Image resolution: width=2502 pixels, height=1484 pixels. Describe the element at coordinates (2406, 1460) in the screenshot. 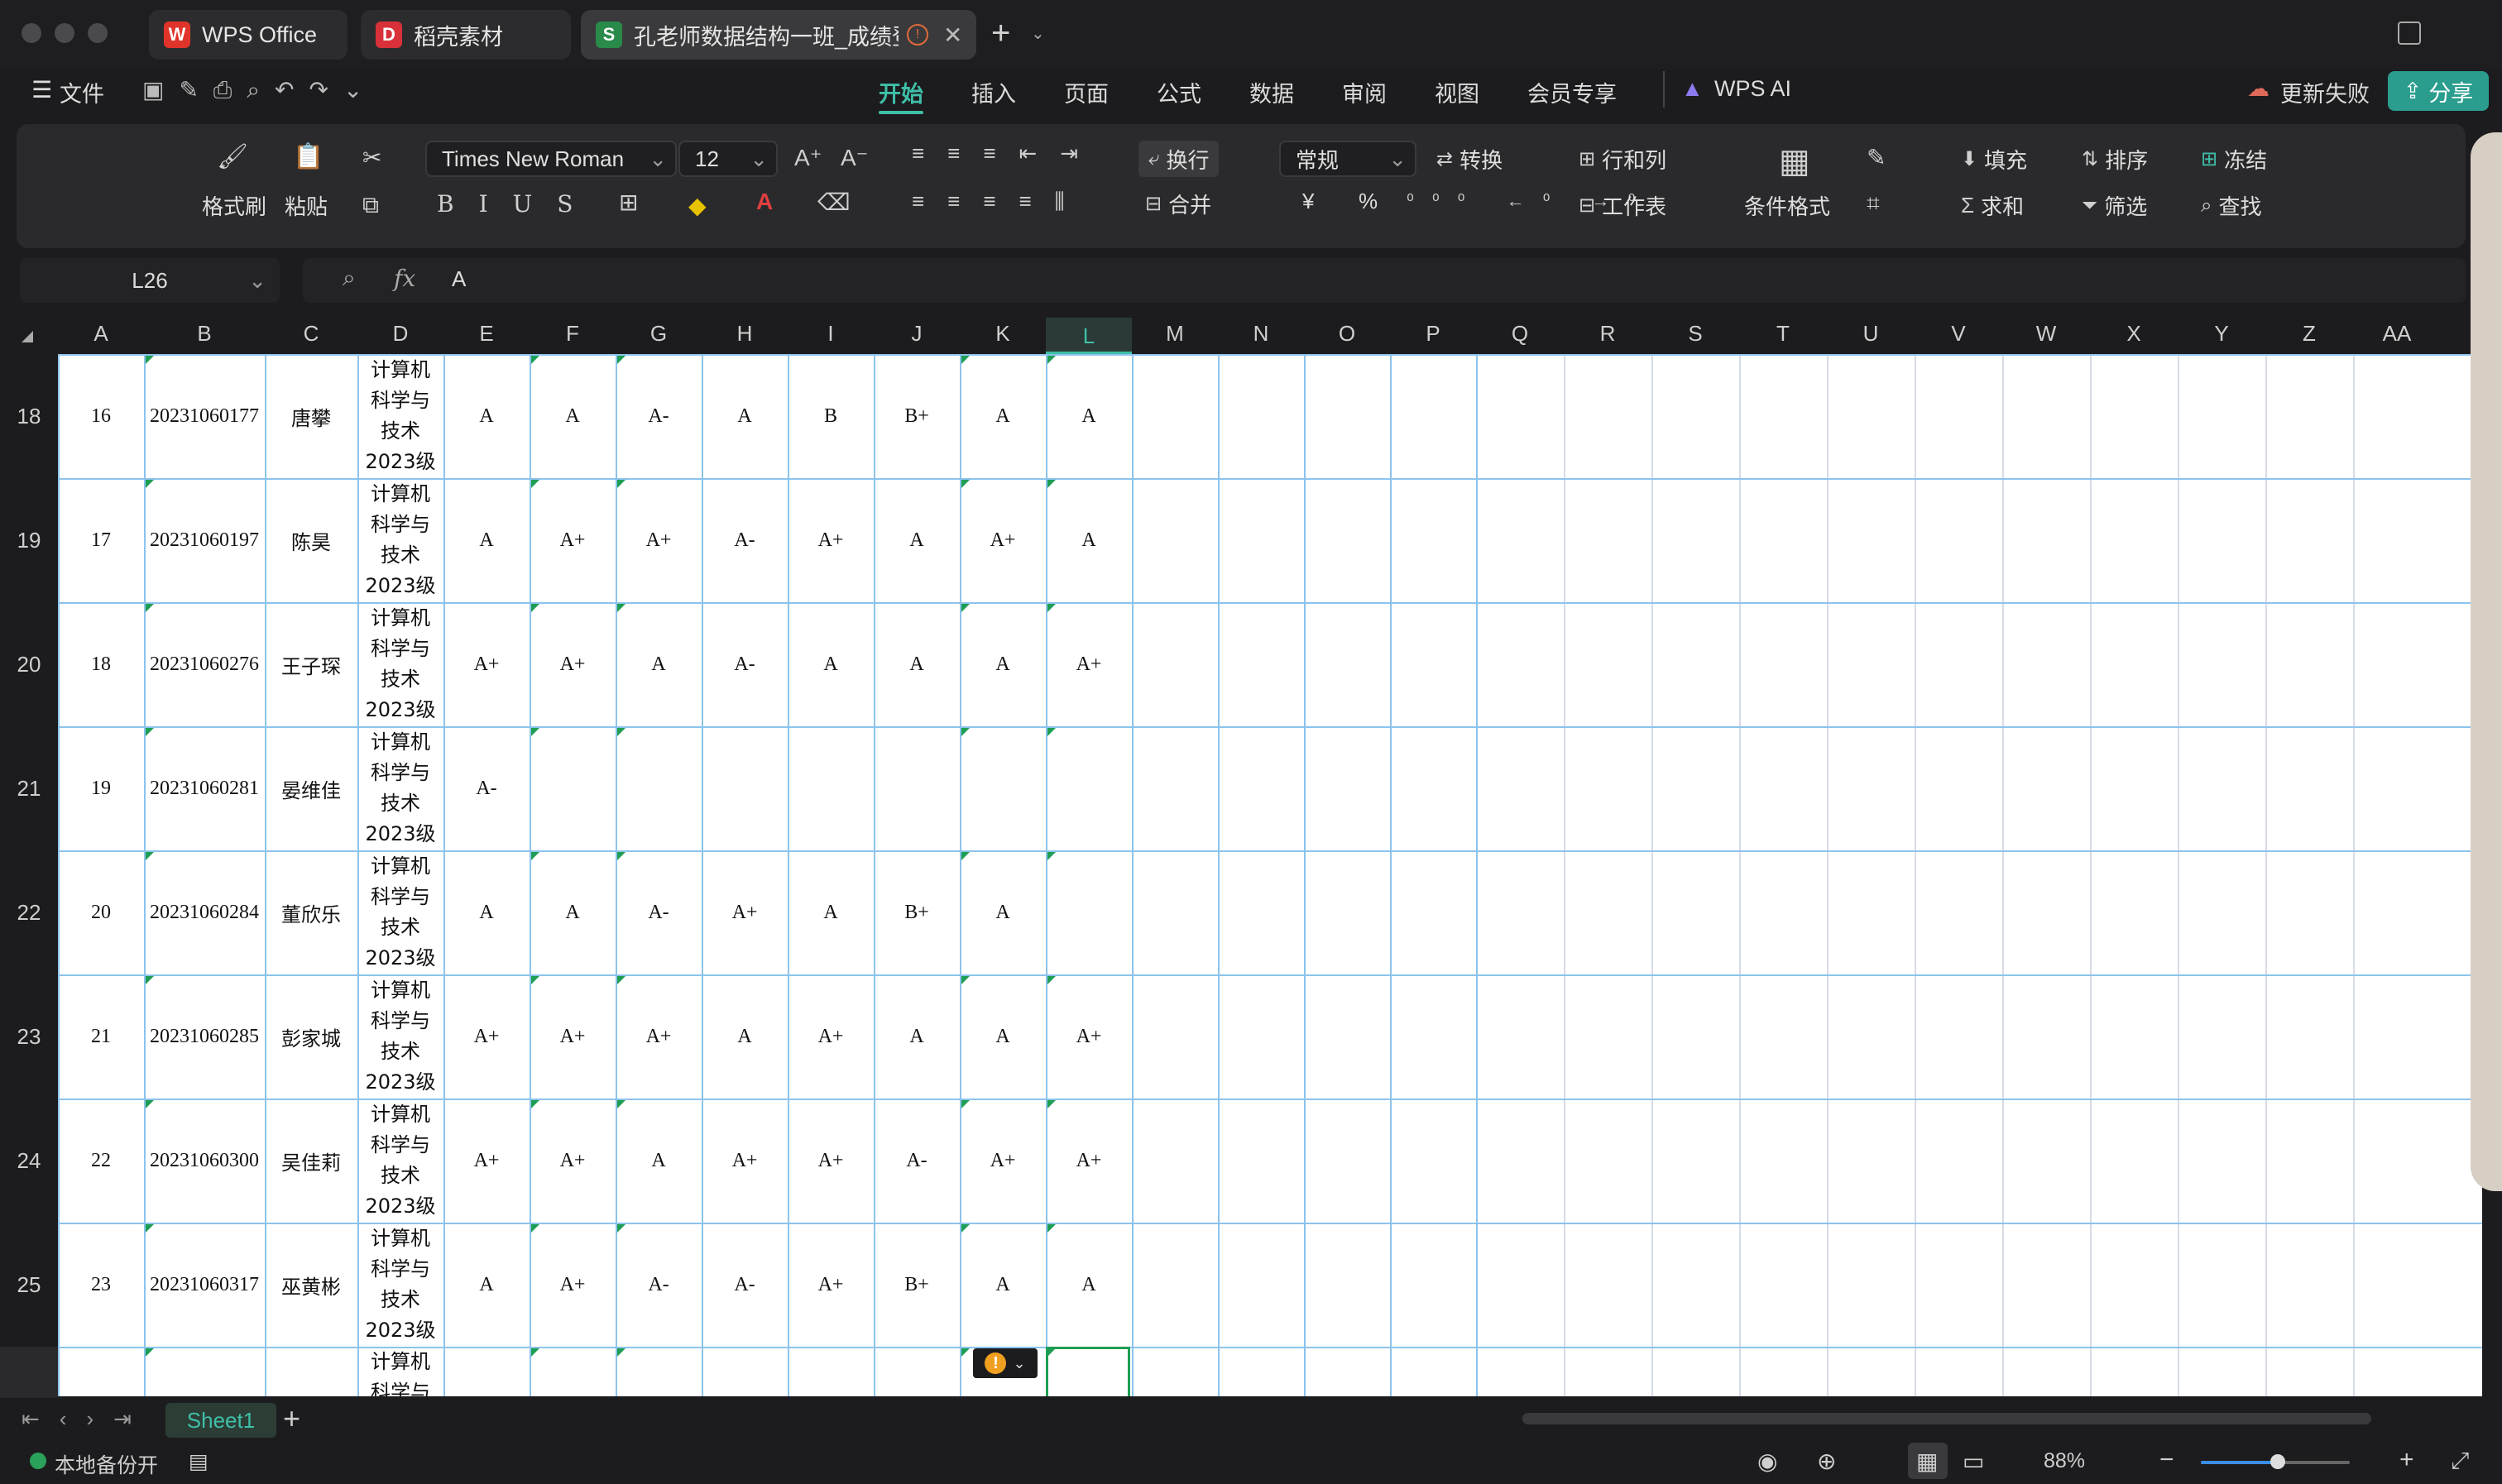

I see `zoom-in-button: +` at that location.